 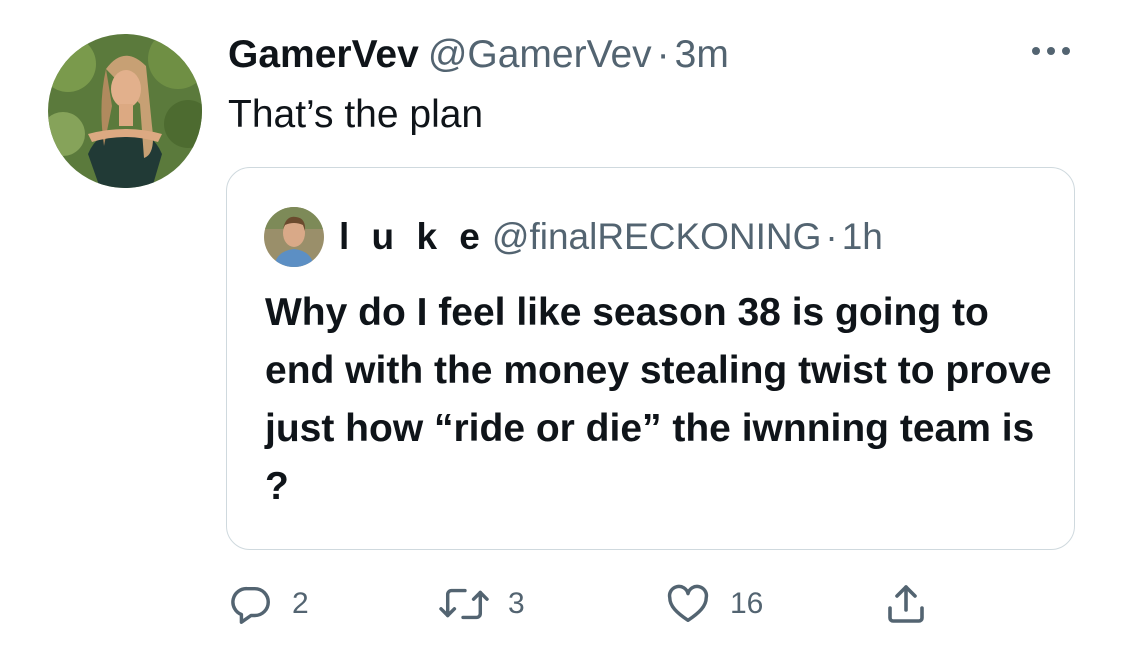 I want to click on reply-icon, so click(x=251, y=604).